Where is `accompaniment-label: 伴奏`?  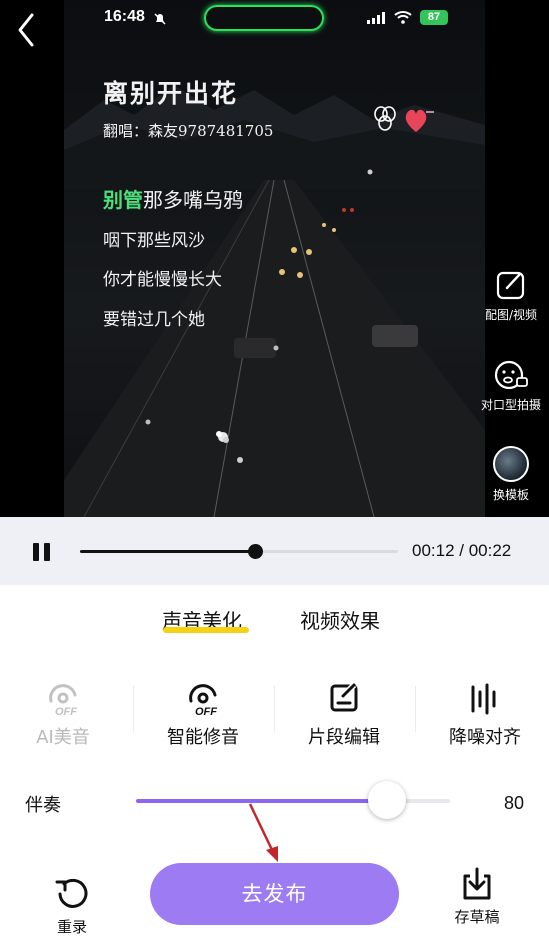 accompaniment-label: 伴奏 is located at coordinates (43, 805).